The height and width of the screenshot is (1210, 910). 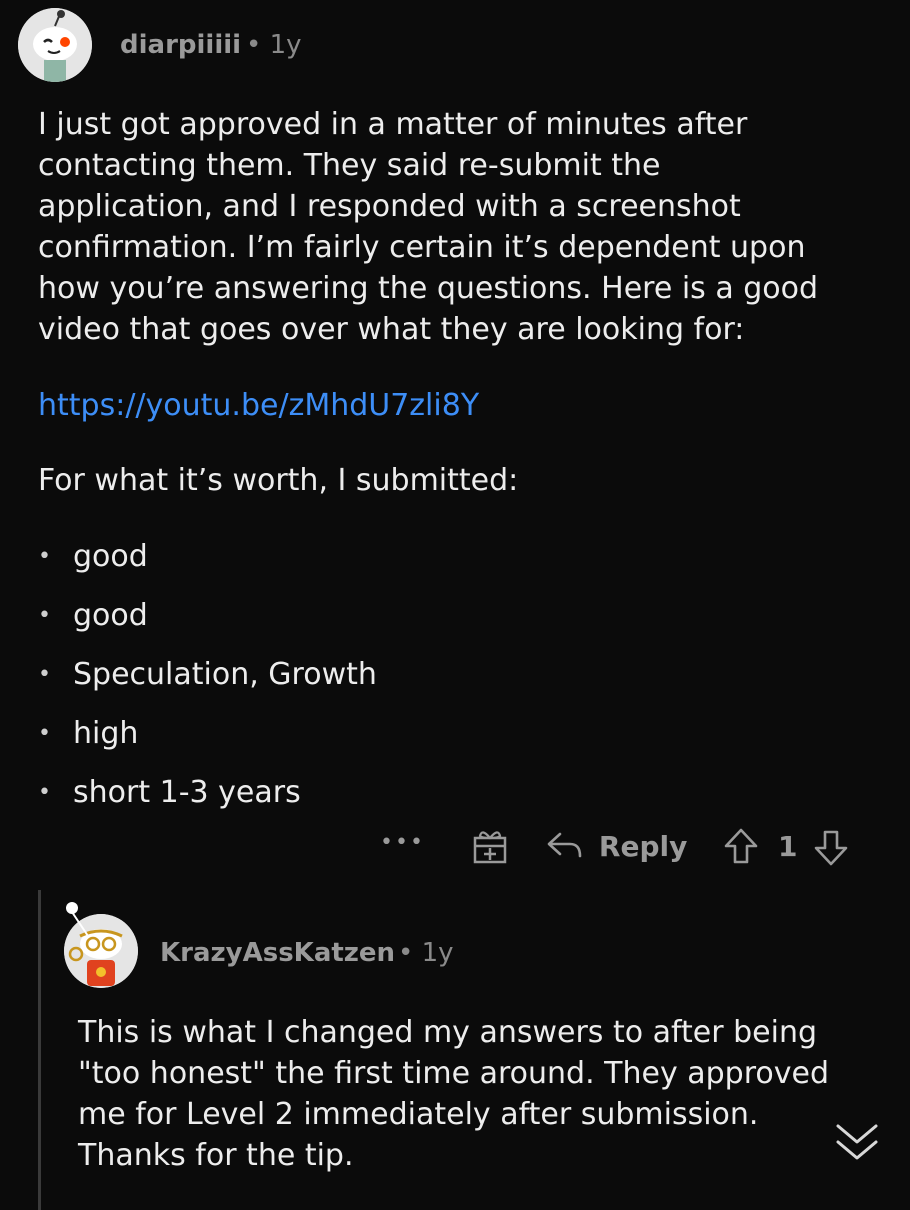 I want to click on avatar, so click(x=55, y=45).